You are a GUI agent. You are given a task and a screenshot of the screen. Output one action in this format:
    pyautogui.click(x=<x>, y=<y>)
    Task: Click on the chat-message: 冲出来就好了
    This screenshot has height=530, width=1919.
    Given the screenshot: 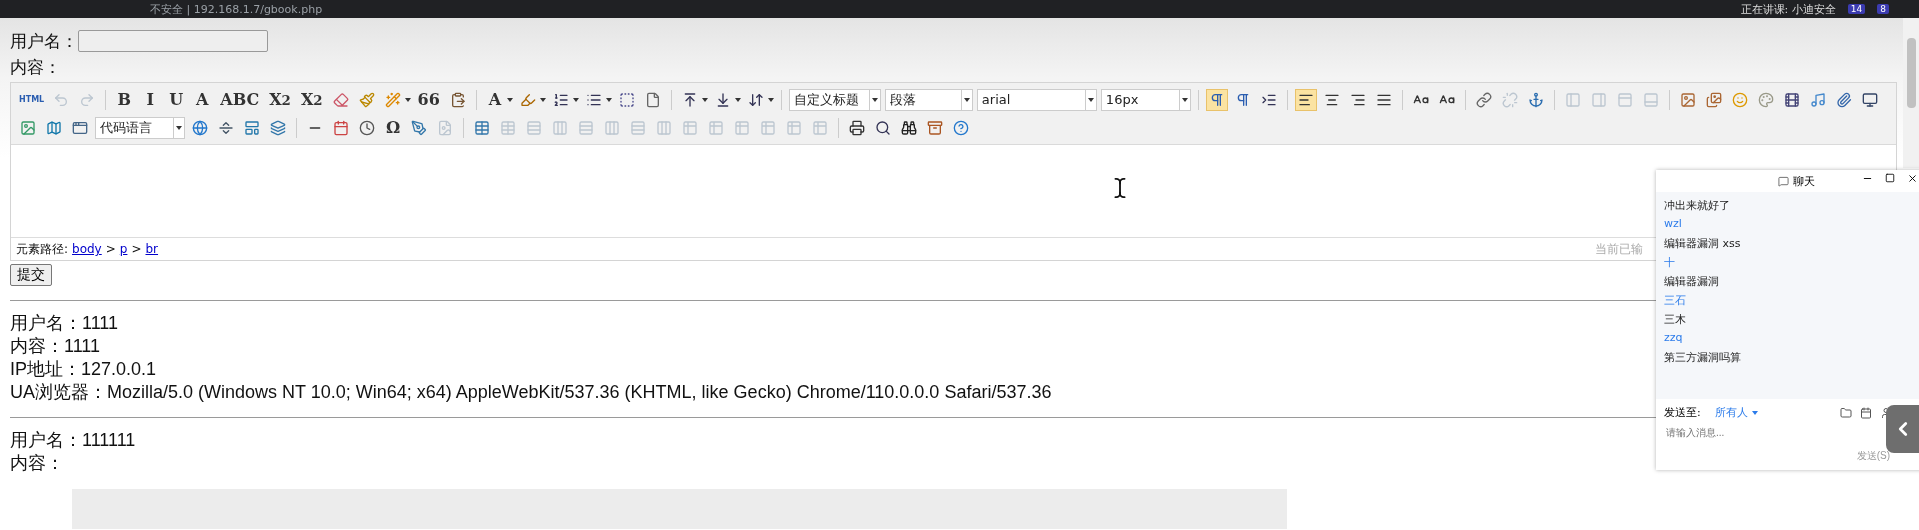 What is the action you would take?
    pyautogui.click(x=1697, y=204)
    